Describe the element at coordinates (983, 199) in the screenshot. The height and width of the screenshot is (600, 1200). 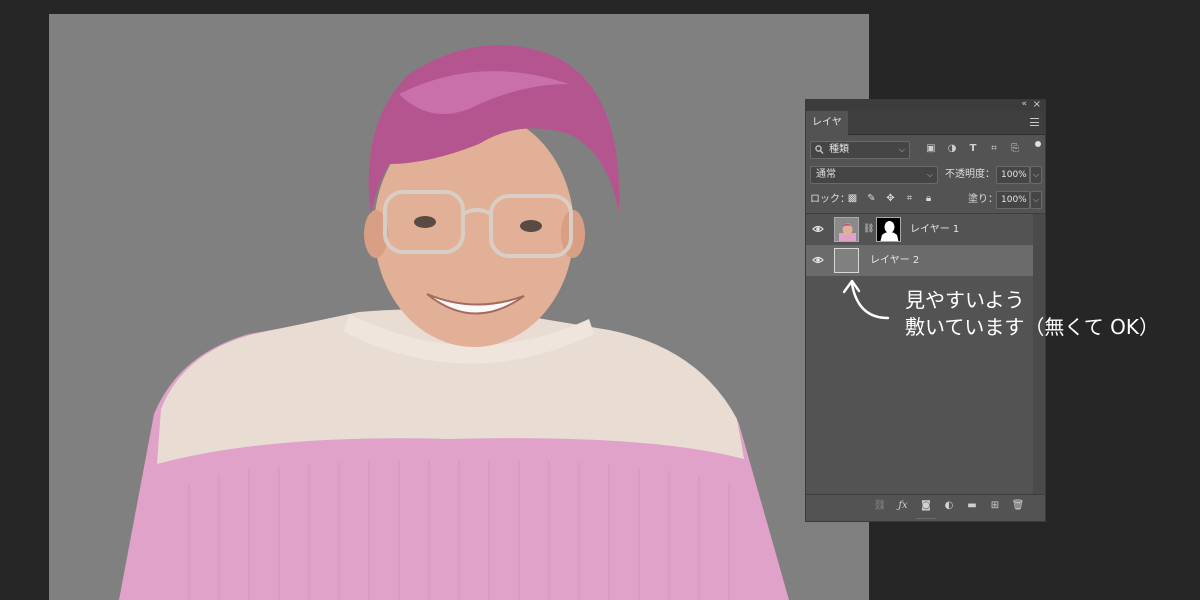
I see `fill-label: 塗り：` at that location.